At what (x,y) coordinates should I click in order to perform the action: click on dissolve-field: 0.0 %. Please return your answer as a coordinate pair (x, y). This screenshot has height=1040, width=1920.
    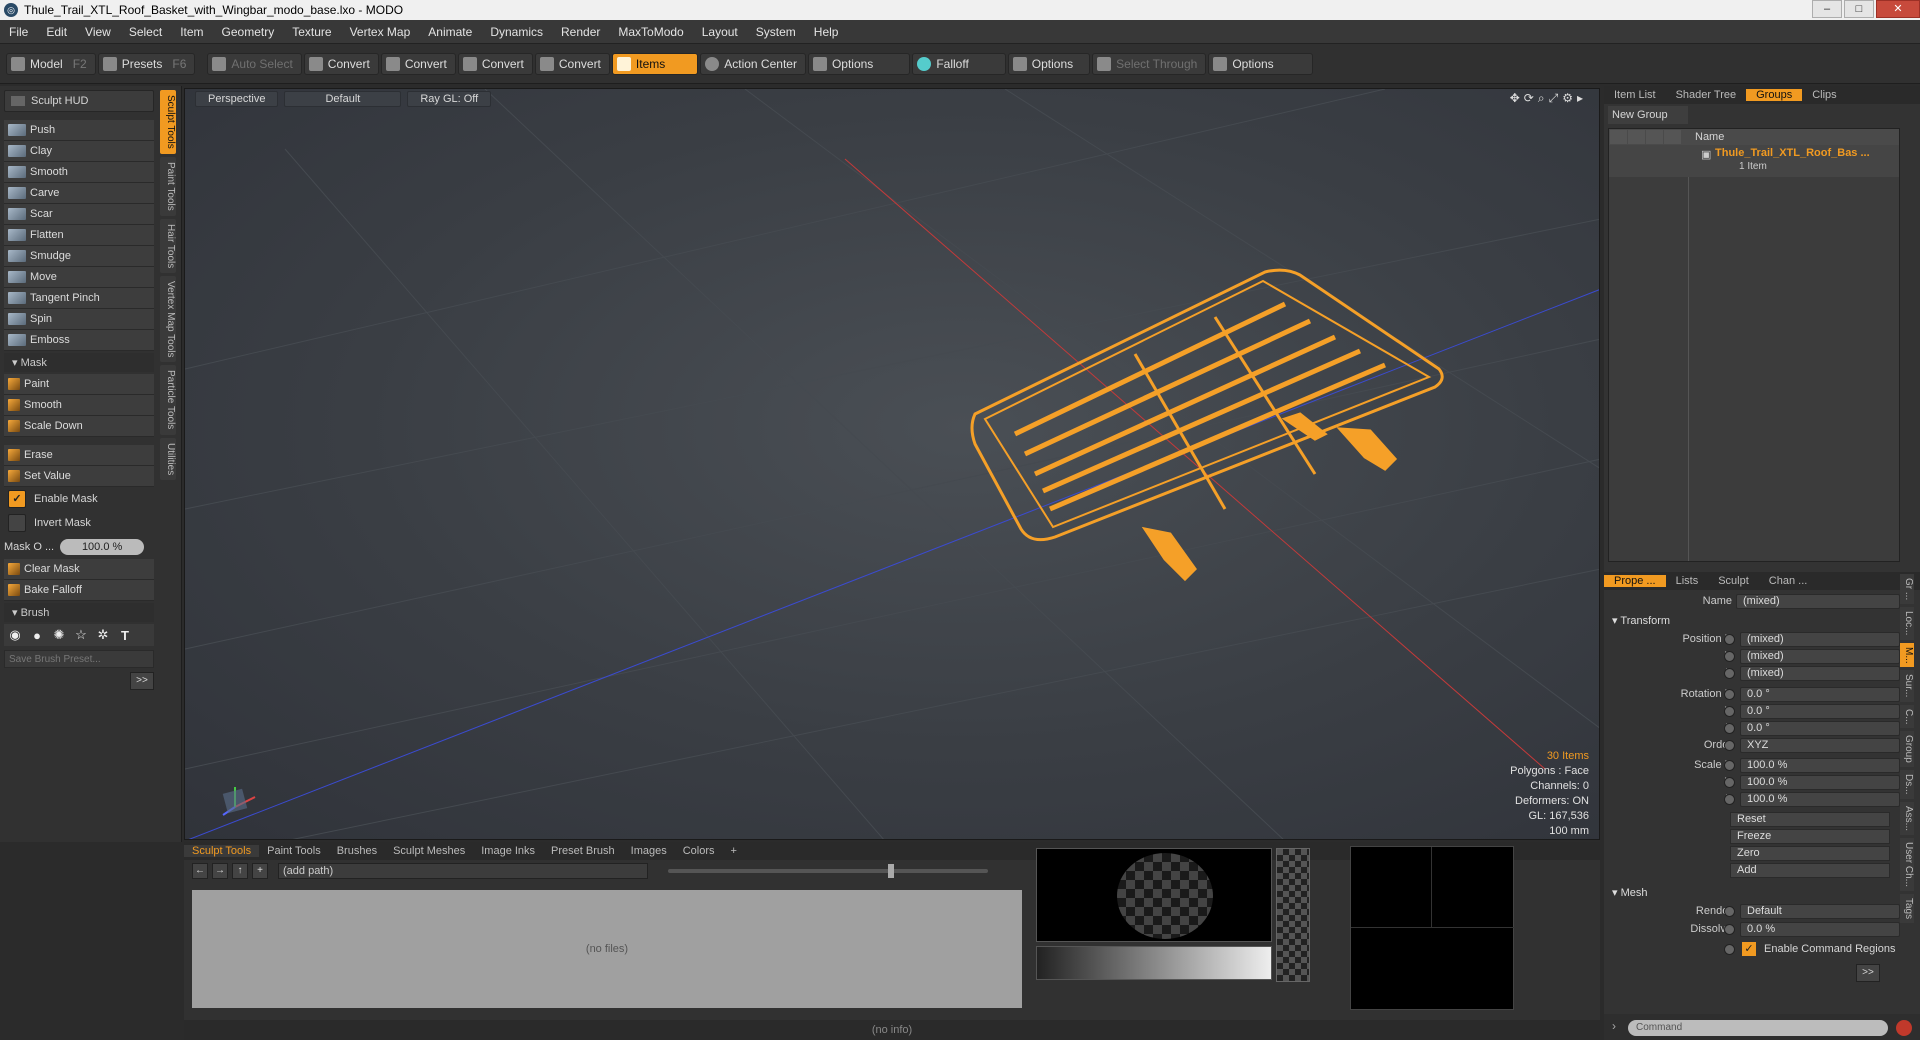
    Looking at the image, I should click on (1820, 929).